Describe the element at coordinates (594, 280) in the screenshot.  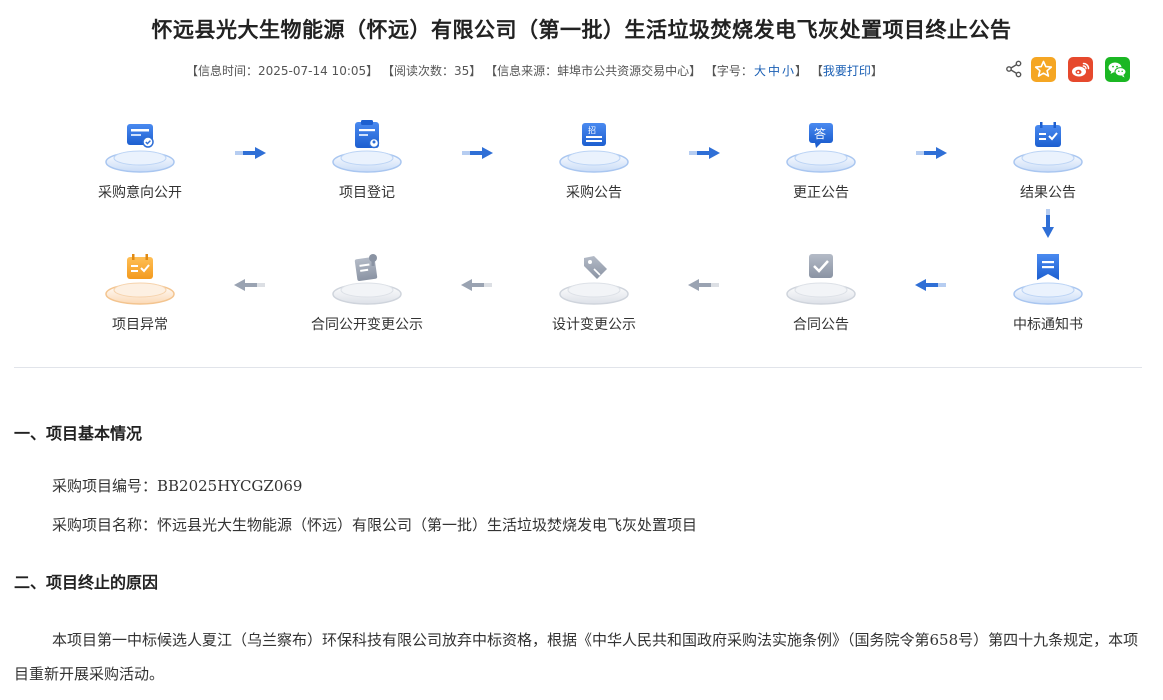
I see `design-tag-icon` at that location.